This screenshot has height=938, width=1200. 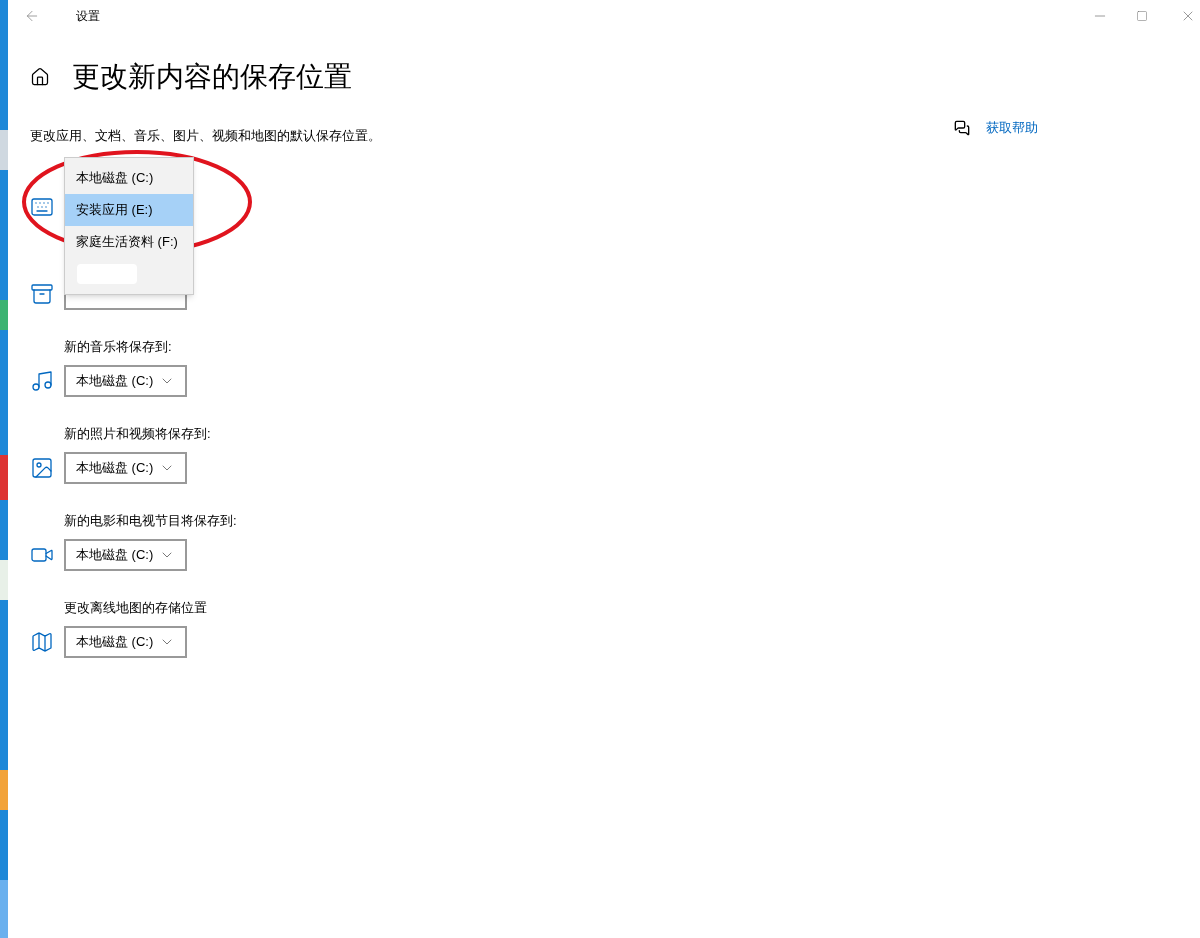 What do you see at coordinates (42, 380) in the screenshot?
I see `music-note-icon` at bounding box center [42, 380].